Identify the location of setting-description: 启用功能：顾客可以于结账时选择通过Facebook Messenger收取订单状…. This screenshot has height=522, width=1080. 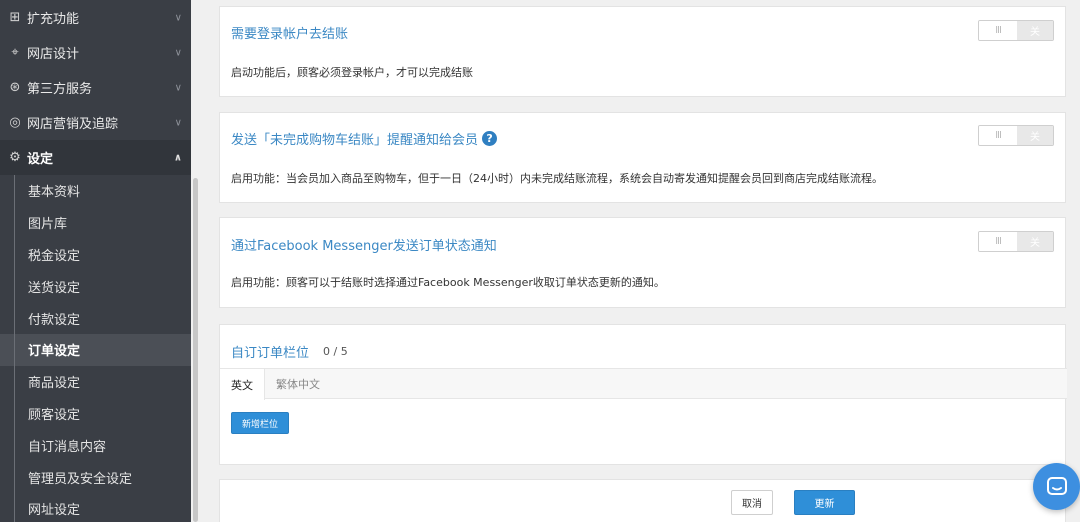
(448, 282).